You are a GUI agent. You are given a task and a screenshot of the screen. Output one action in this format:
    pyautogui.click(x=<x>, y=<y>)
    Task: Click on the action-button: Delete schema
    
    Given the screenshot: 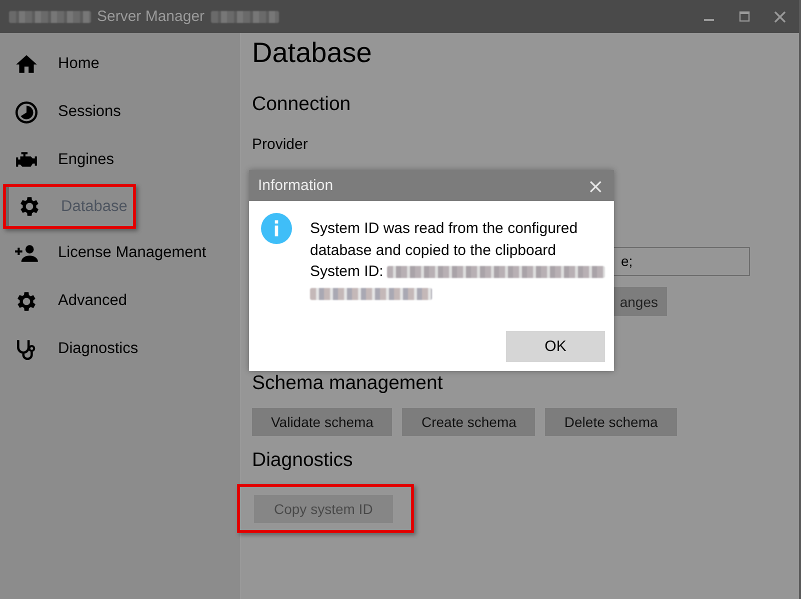 What is the action you would take?
    pyautogui.click(x=611, y=422)
    